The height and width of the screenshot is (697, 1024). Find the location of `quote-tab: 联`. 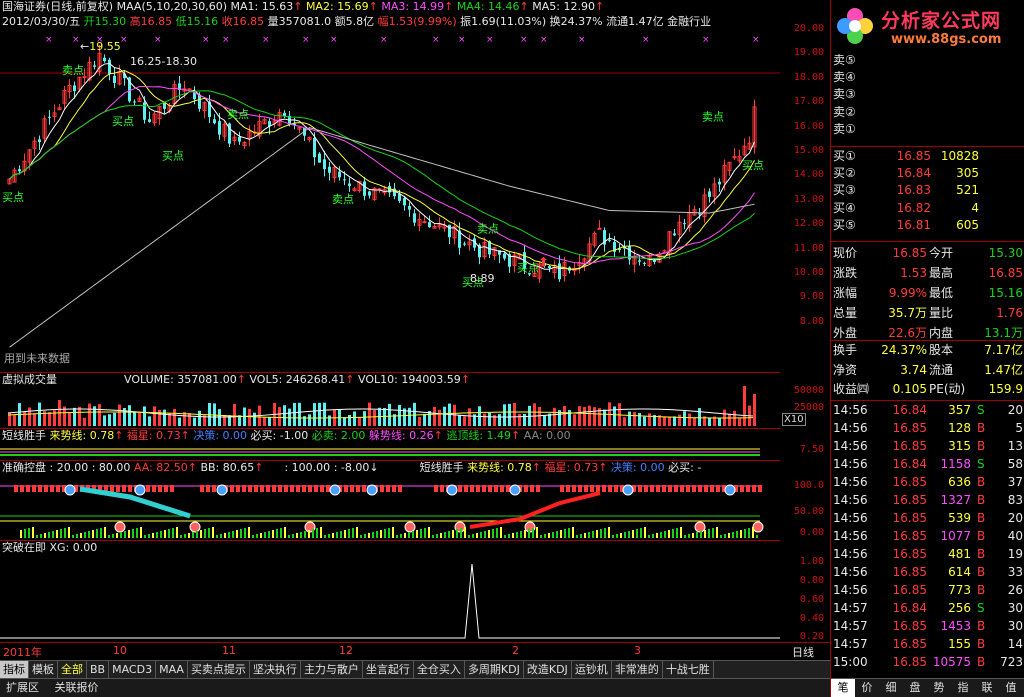

quote-tab: 联 is located at coordinates (987, 688).